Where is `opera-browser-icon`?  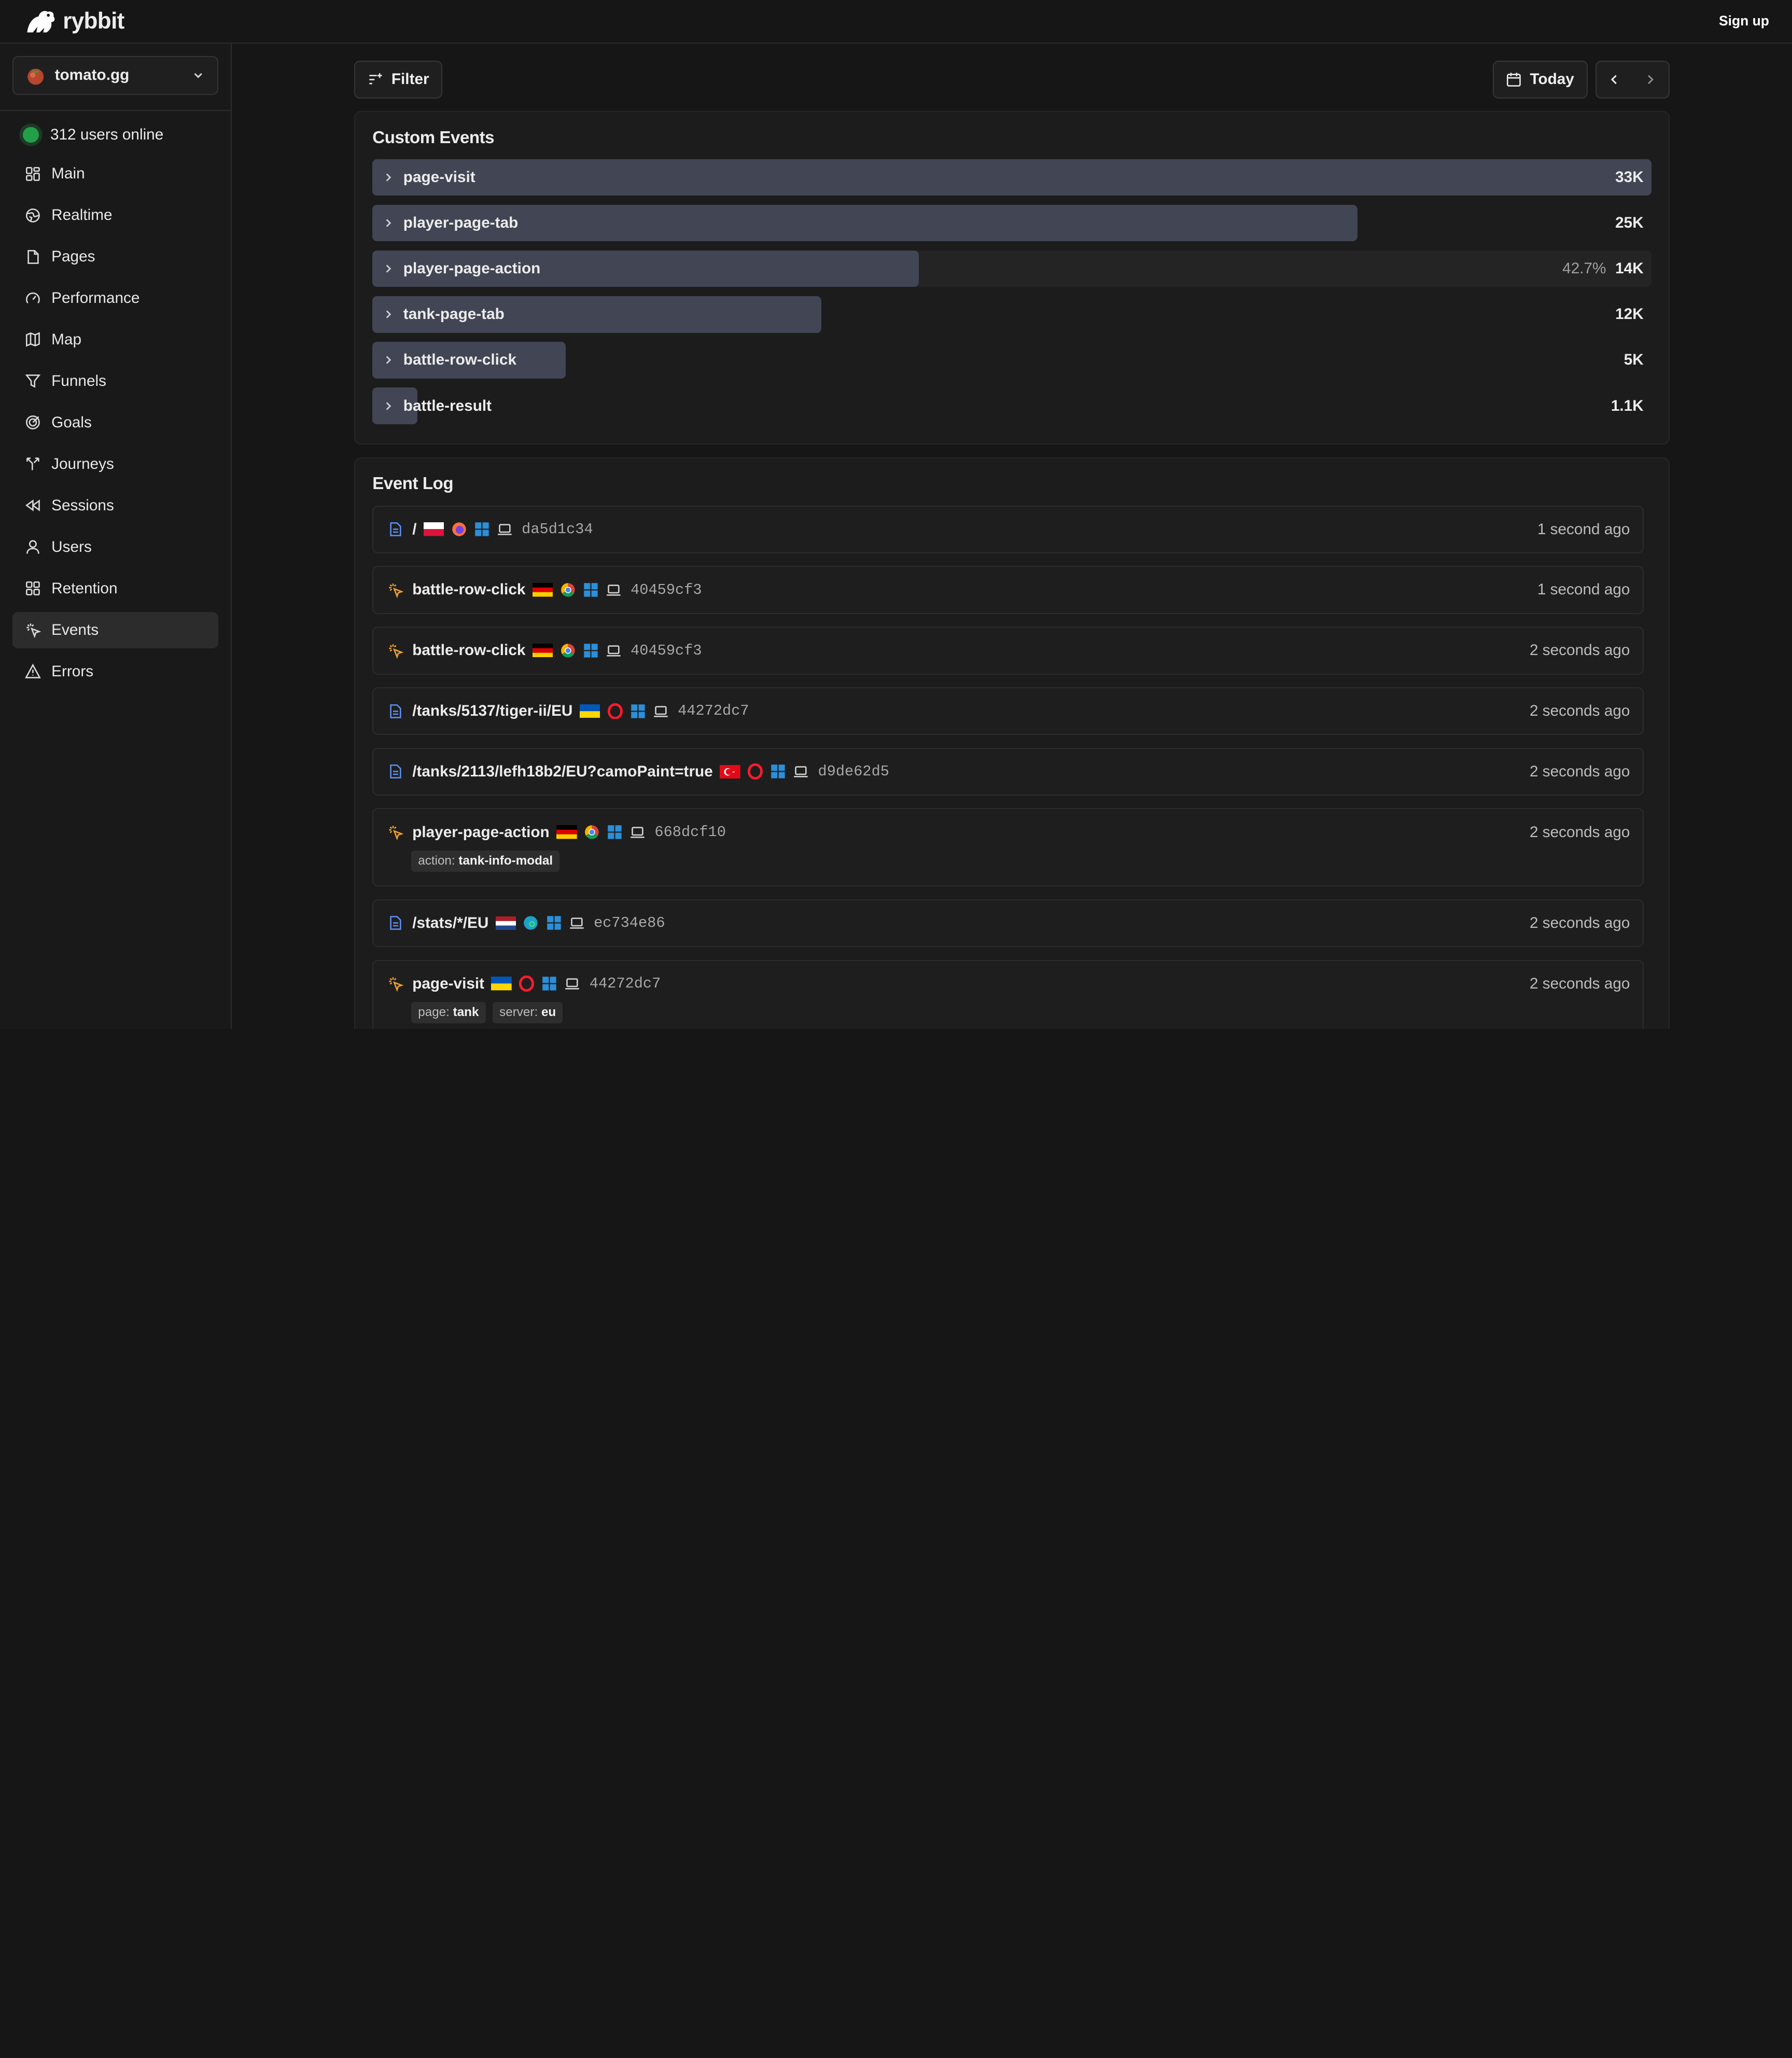
opera-browser-icon is located at coordinates (615, 711).